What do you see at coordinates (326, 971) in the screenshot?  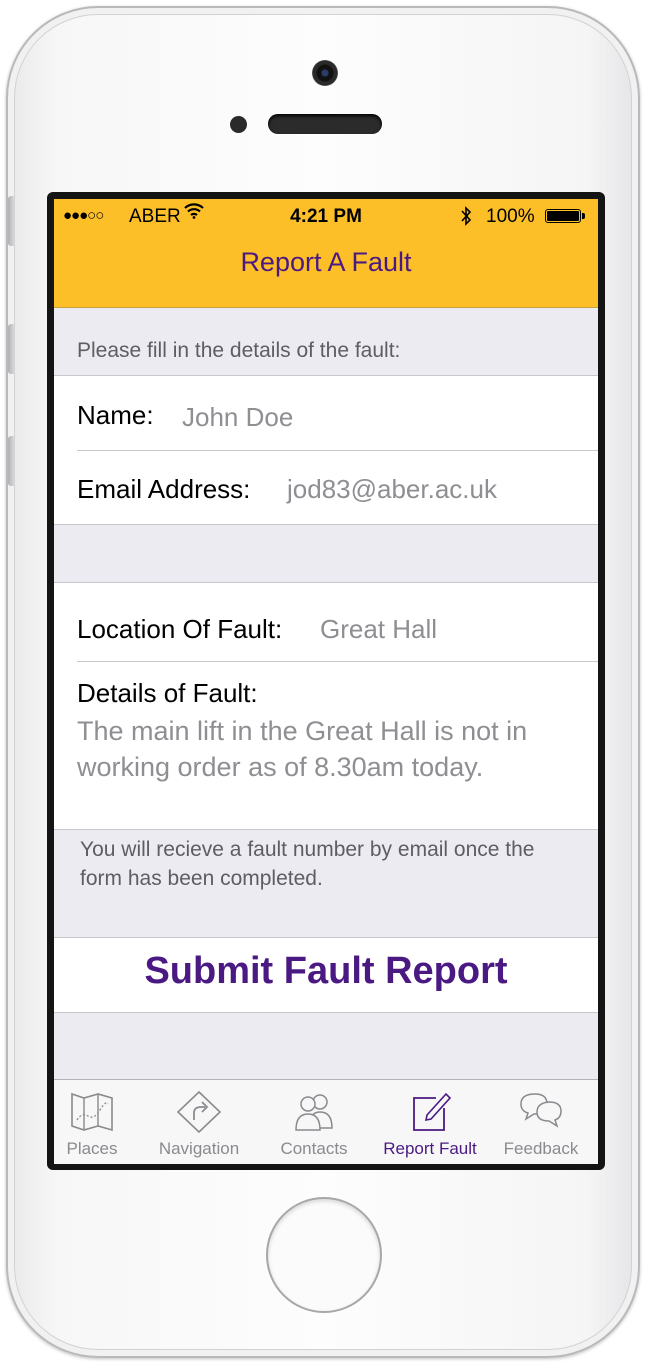 I see `submit-fault-report-button: Submit Fault Report` at bounding box center [326, 971].